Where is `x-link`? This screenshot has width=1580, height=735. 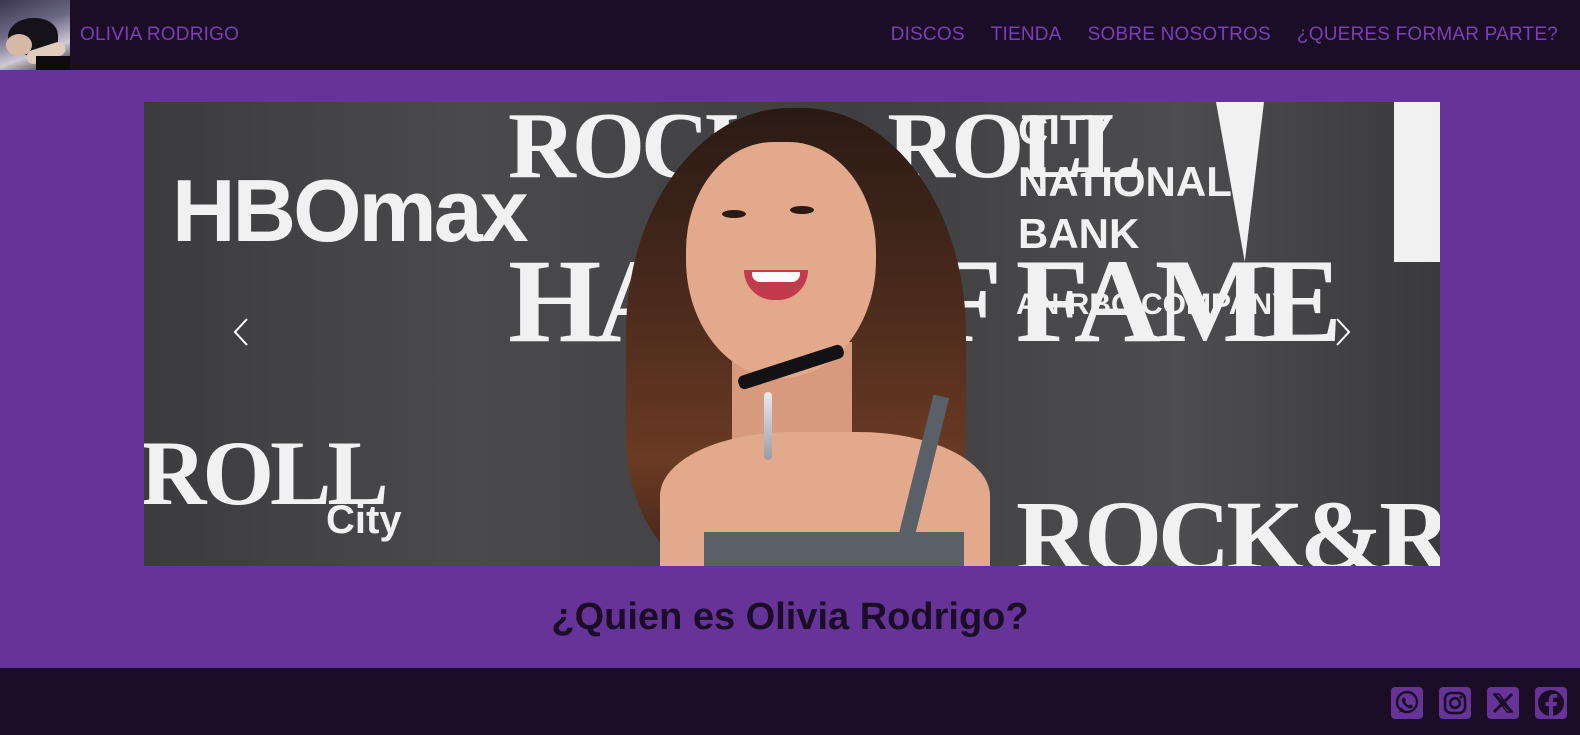
x-link is located at coordinates (1503, 703).